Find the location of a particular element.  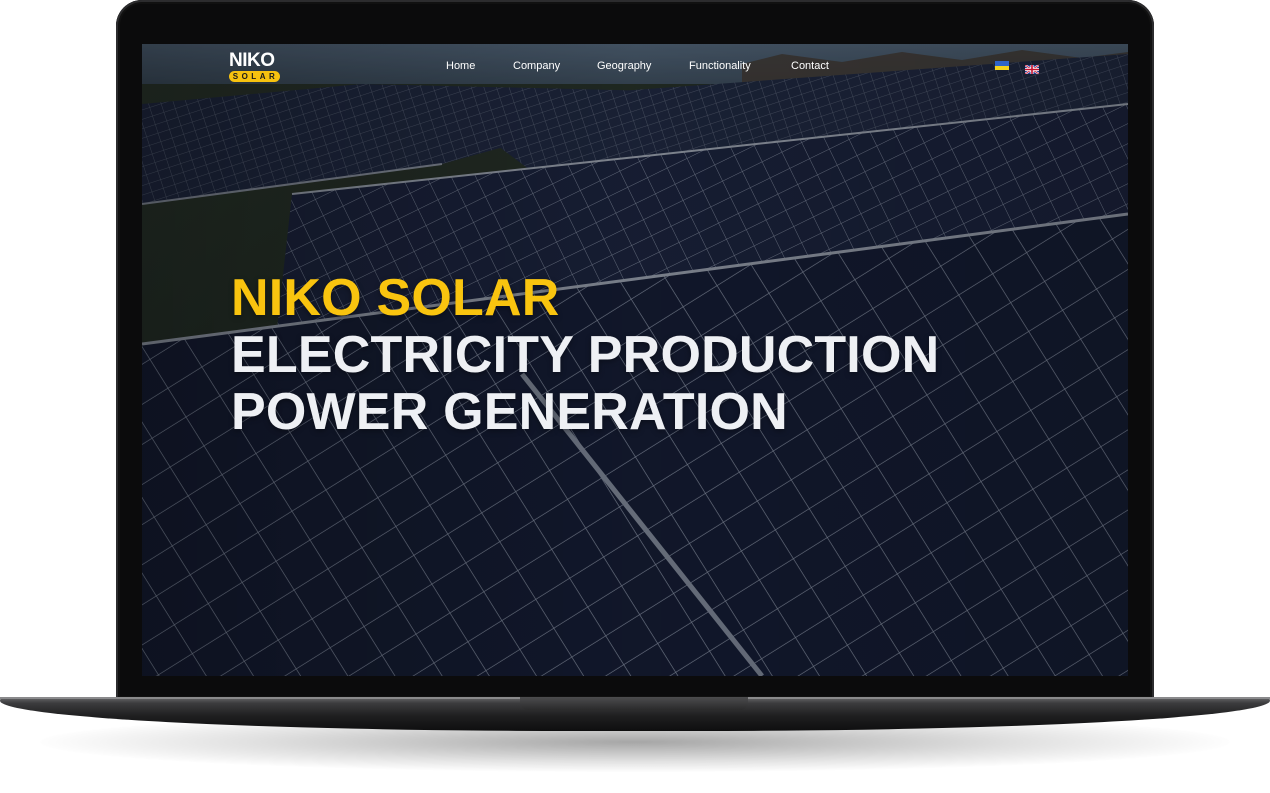

hero-title-line-2: ELECTRICITY PRODUCTION is located at coordinates (585, 355).